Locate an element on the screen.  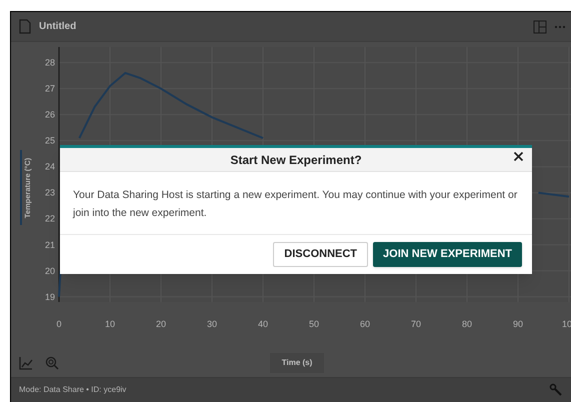
y-tick-label: 20 is located at coordinates (49, 271).